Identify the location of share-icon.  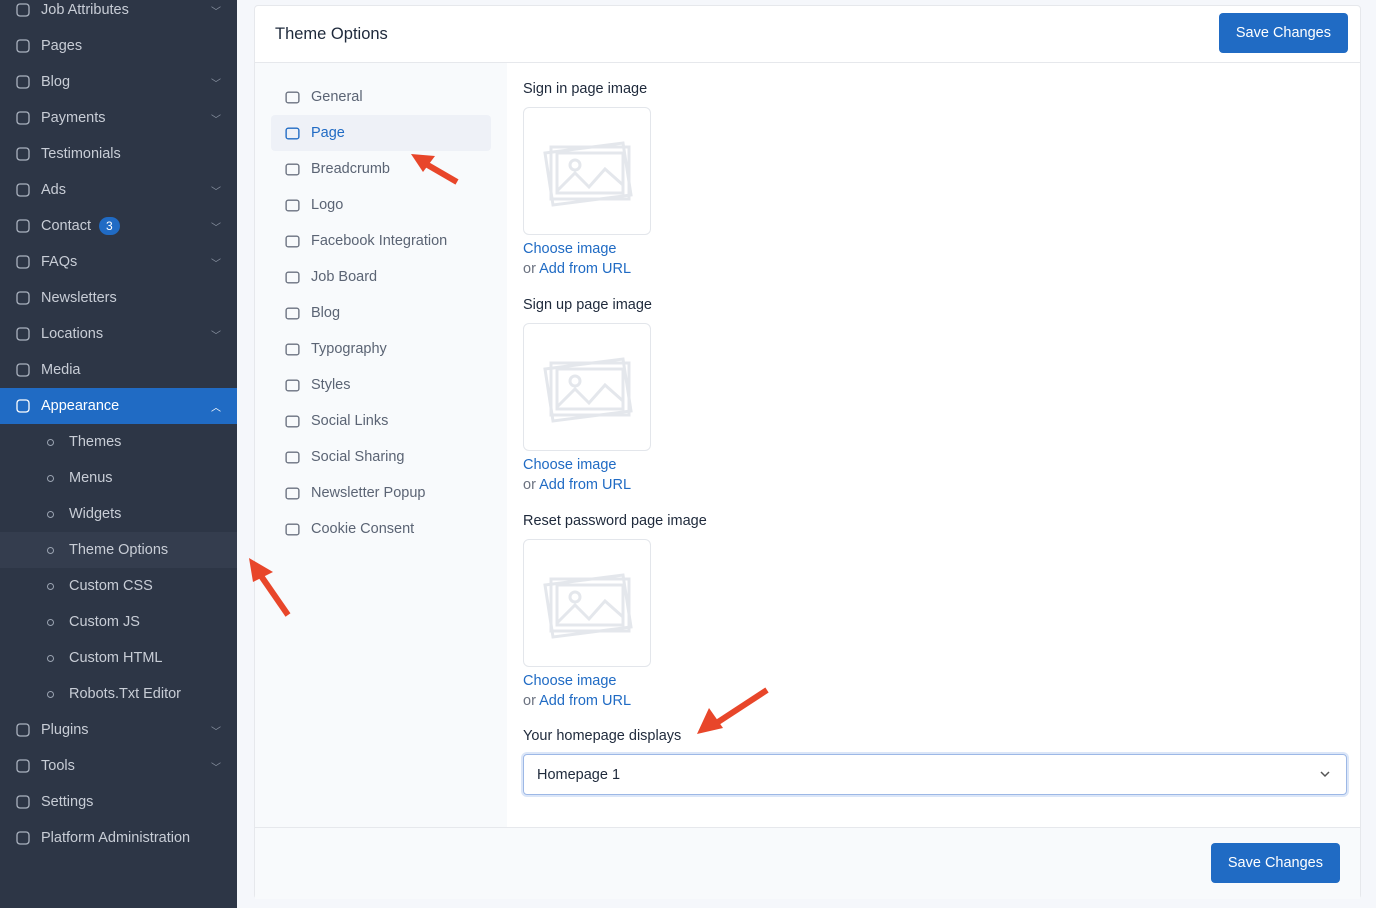
(293, 457).